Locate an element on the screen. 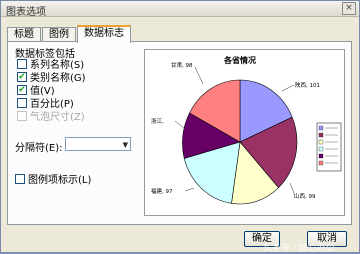  legend-key-checkbox is located at coordinates (20, 179).